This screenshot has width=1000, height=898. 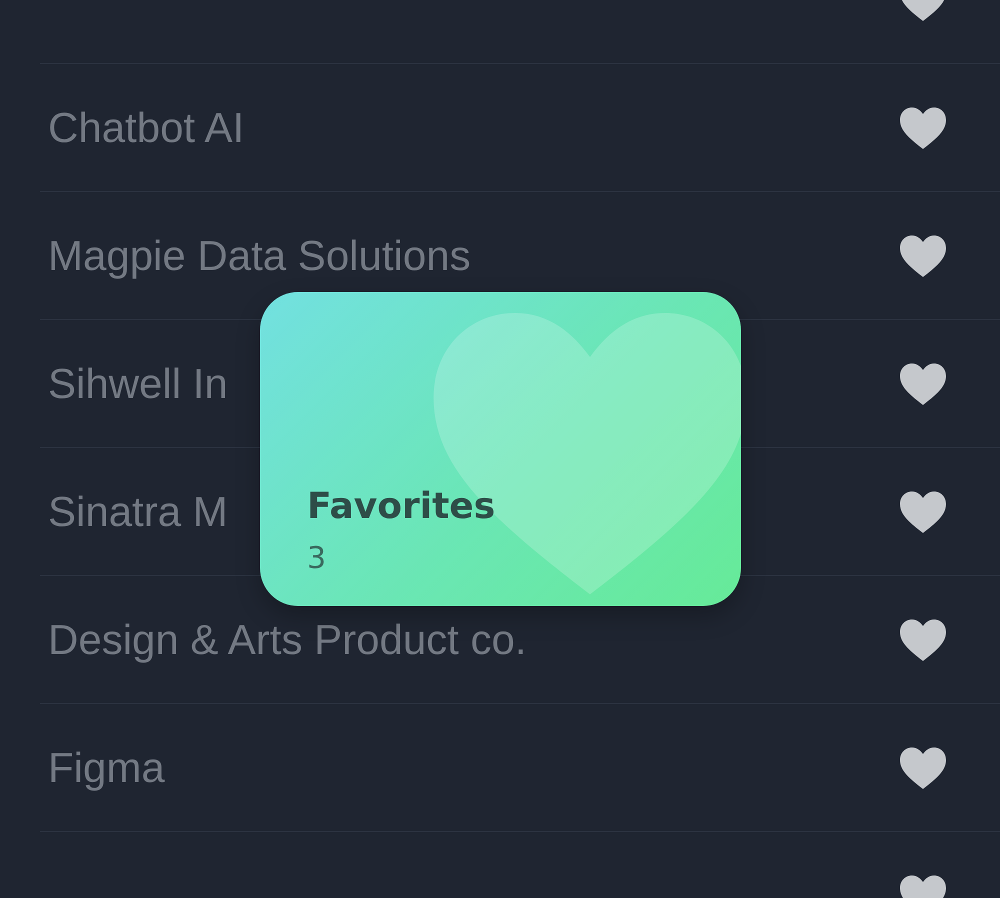 I want to click on company-name: Sihwell In, so click(x=138, y=384).